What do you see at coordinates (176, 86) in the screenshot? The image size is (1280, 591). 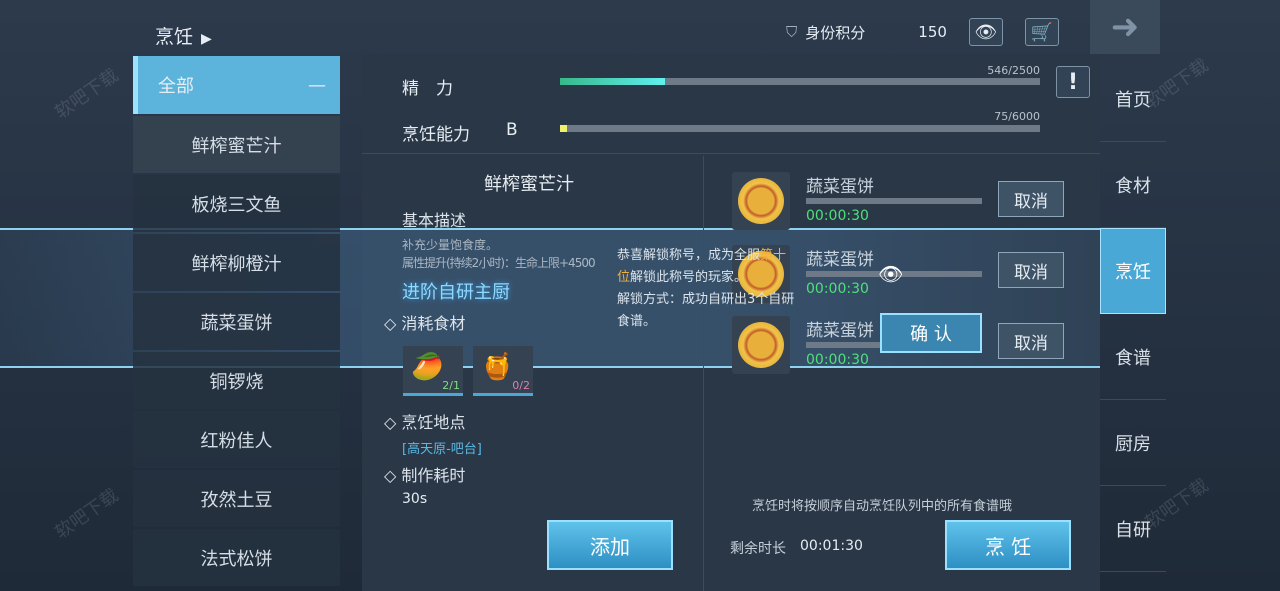 I see `all-label: 全部` at bounding box center [176, 86].